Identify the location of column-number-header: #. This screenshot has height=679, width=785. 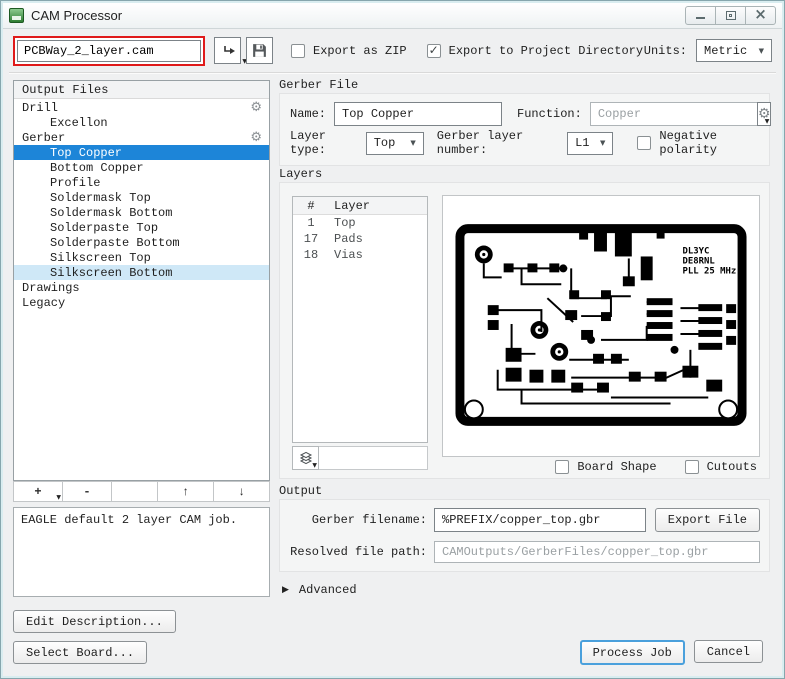
(311, 205).